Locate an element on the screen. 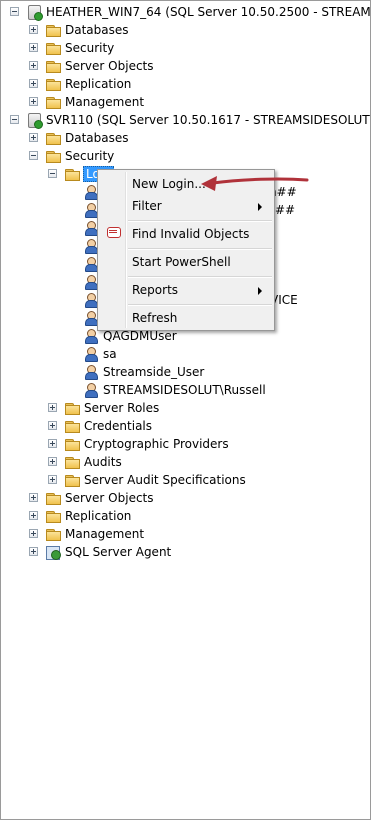 Image resolution: width=371 pixels, height=820 pixels. node-label: Cryptographic Providers is located at coordinates (156, 444).